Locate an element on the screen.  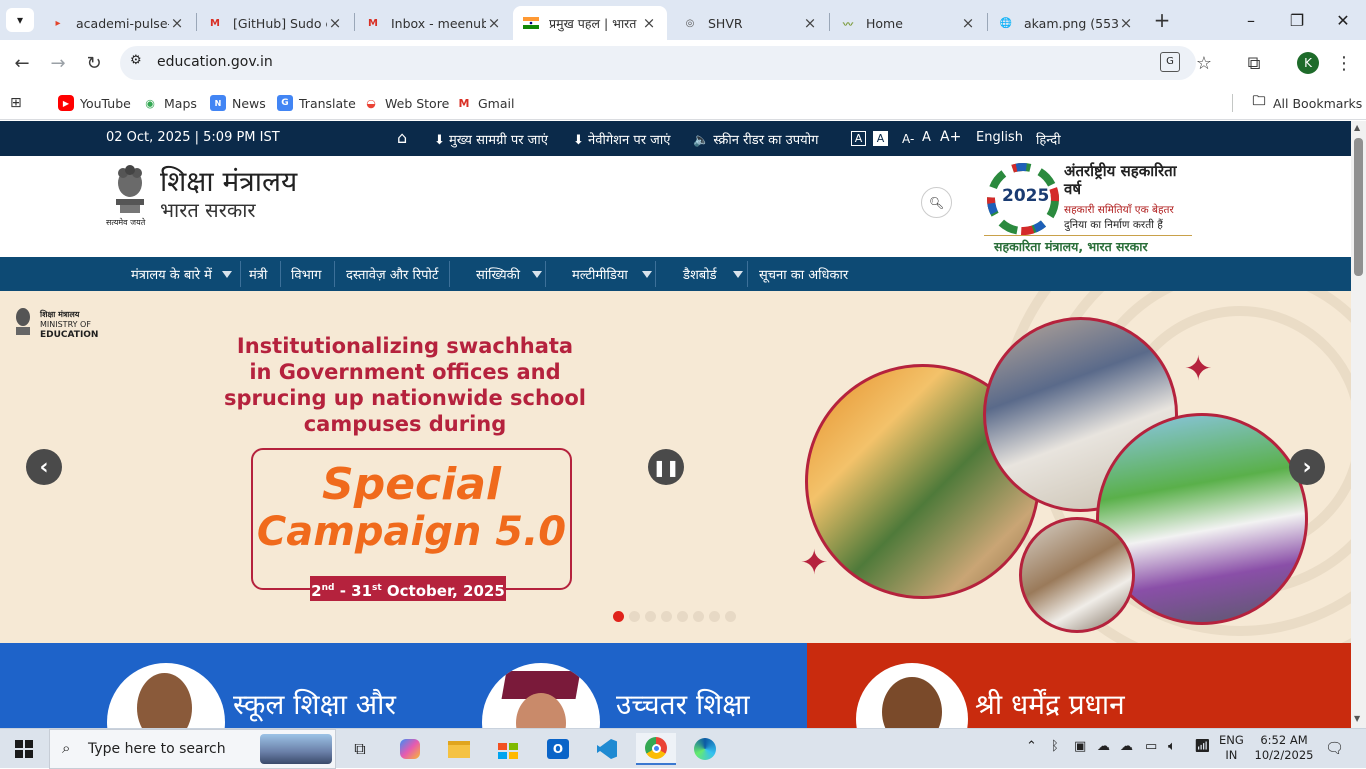
tray-onedrive-icon: ☁ is located at coordinates (1126, 746).